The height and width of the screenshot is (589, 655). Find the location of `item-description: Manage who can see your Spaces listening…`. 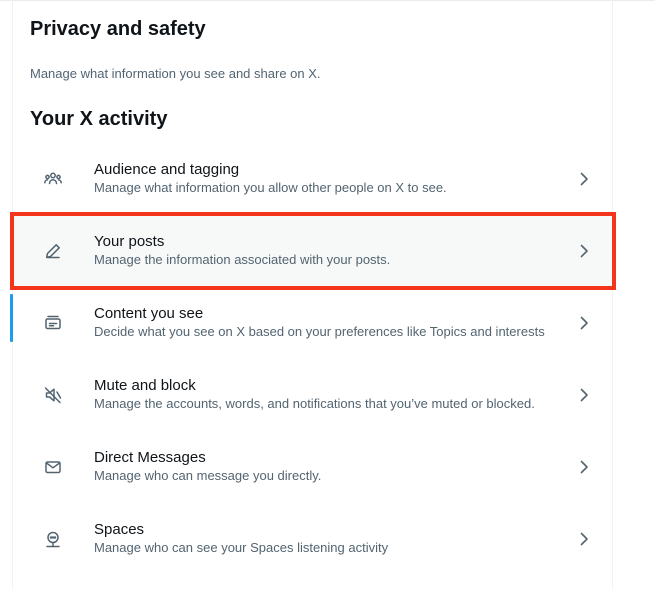

item-description: Manage who can see your Spaces listening… is located at coordinates (241, 547).